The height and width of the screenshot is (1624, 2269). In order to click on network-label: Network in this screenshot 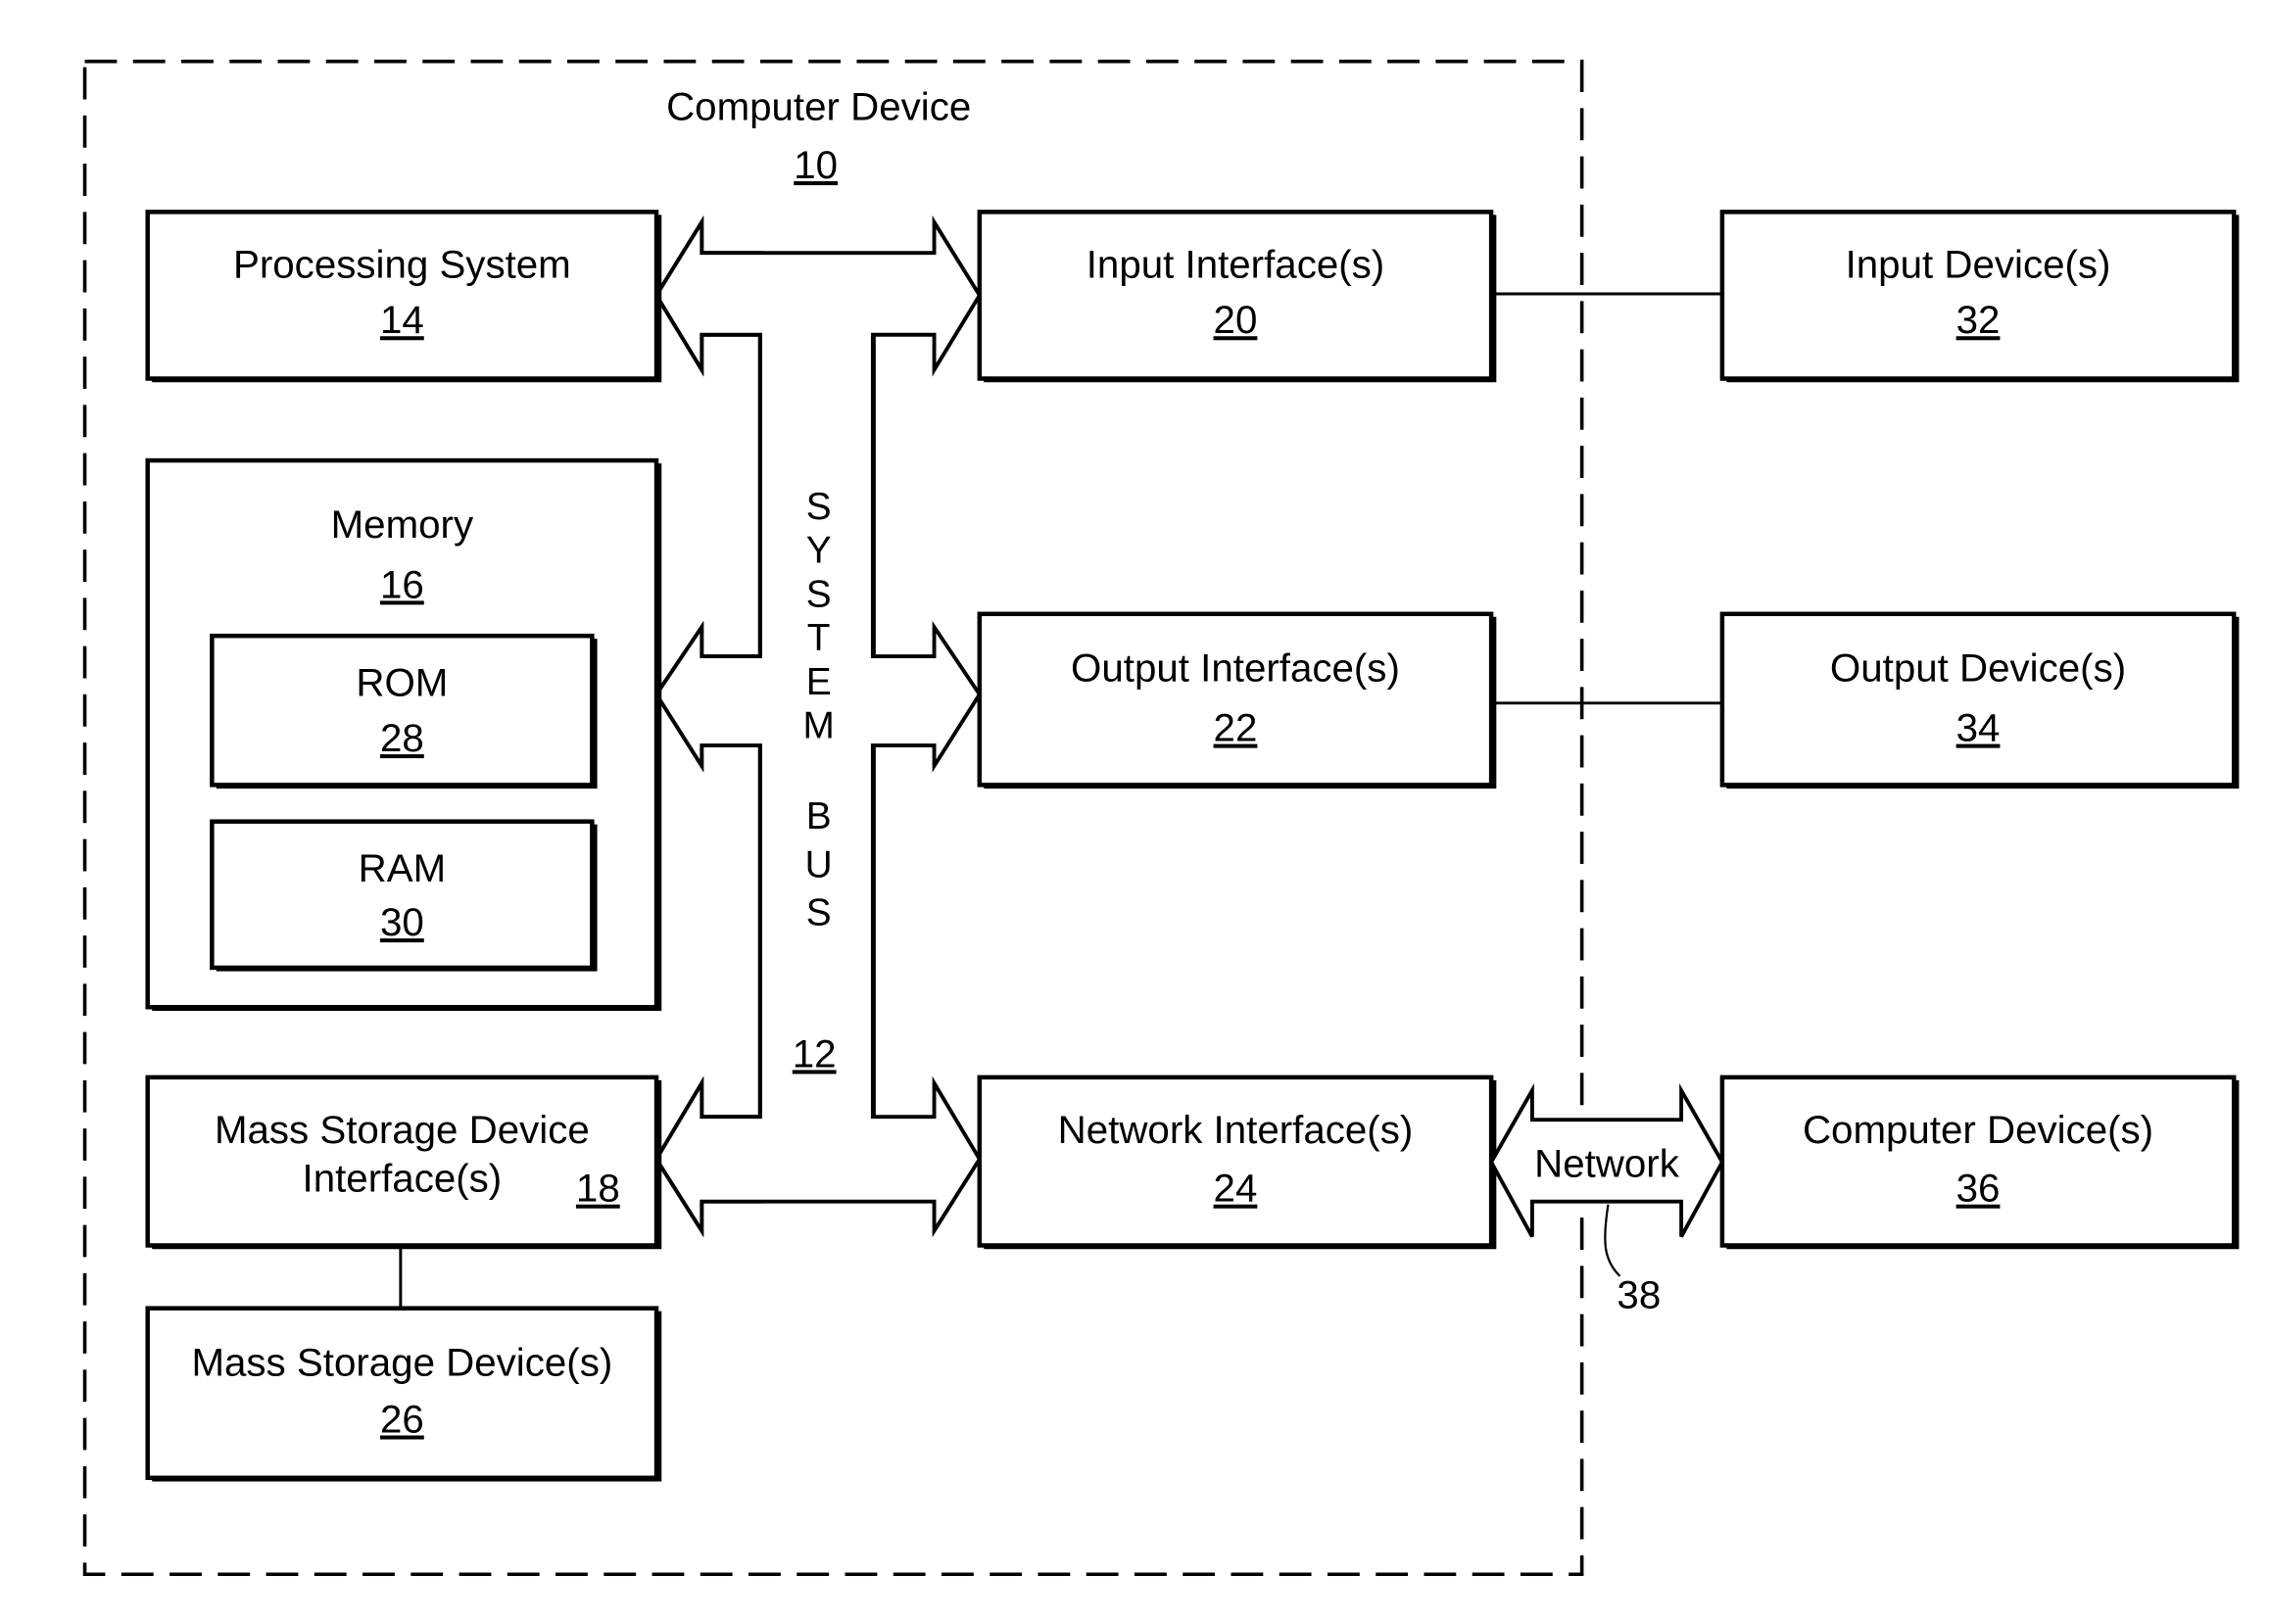, I will do `click(1607, 1163)`.